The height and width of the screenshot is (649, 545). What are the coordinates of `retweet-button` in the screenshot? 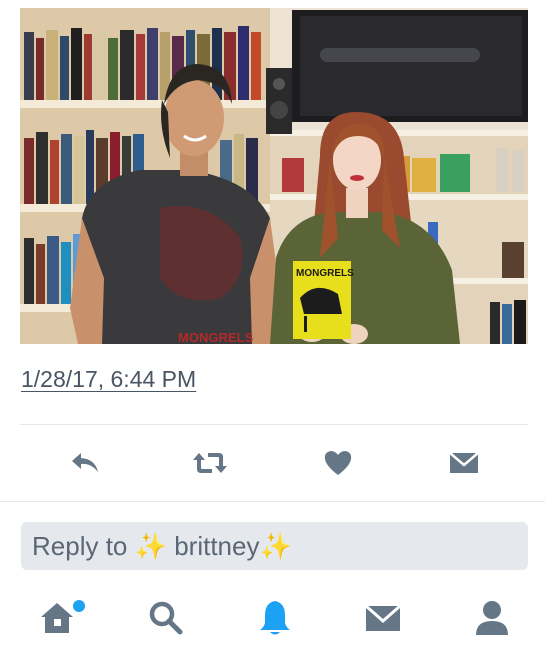 It's located at (210, 463).